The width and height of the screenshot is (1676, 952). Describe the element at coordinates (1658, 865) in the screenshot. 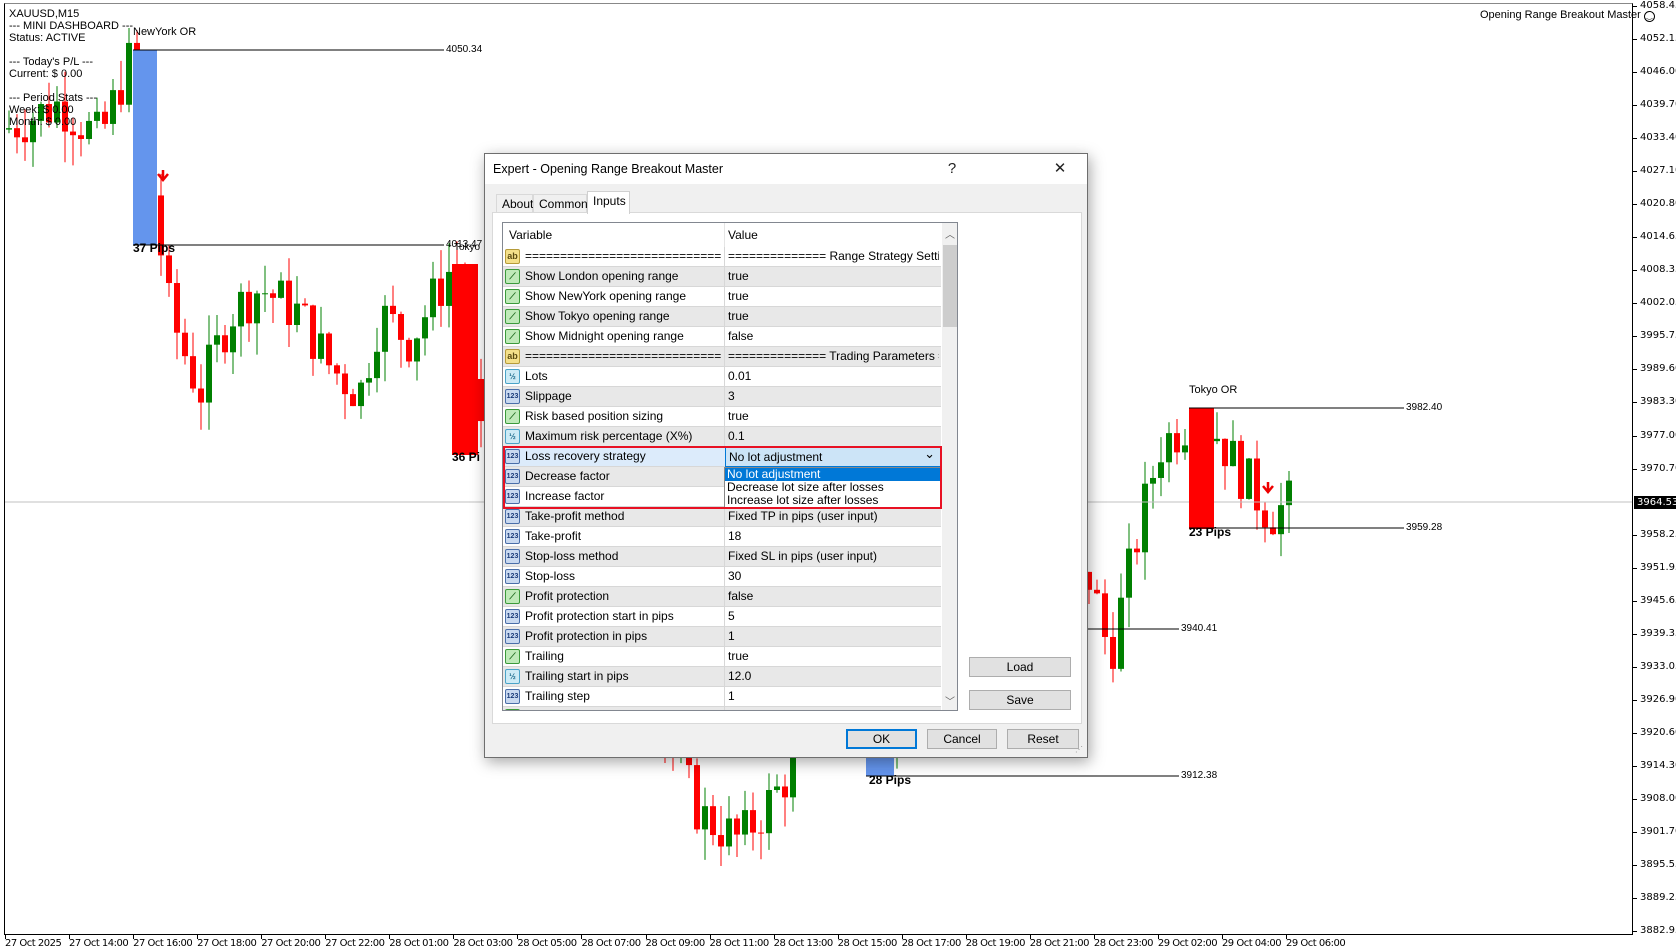

I see `price-axis-label: 3895.55` at that location.